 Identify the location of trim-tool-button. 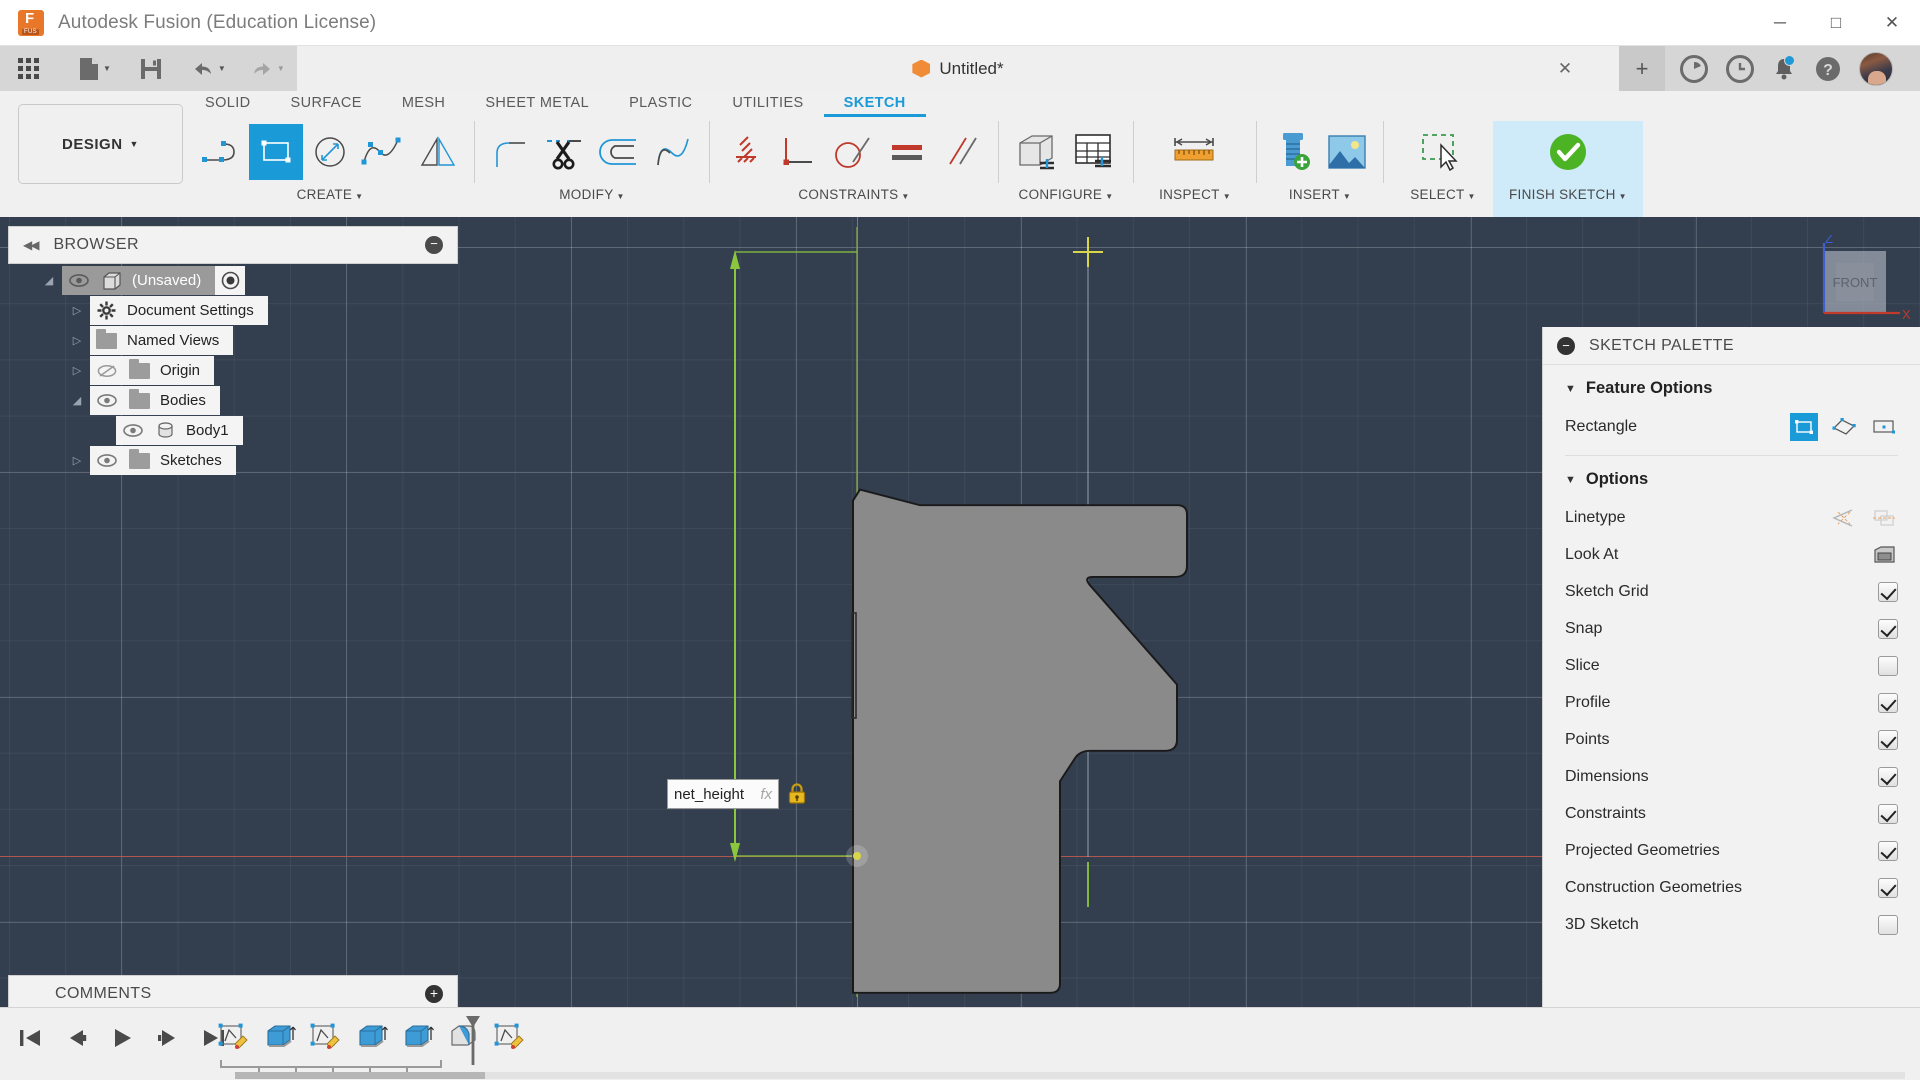
(565, 152).